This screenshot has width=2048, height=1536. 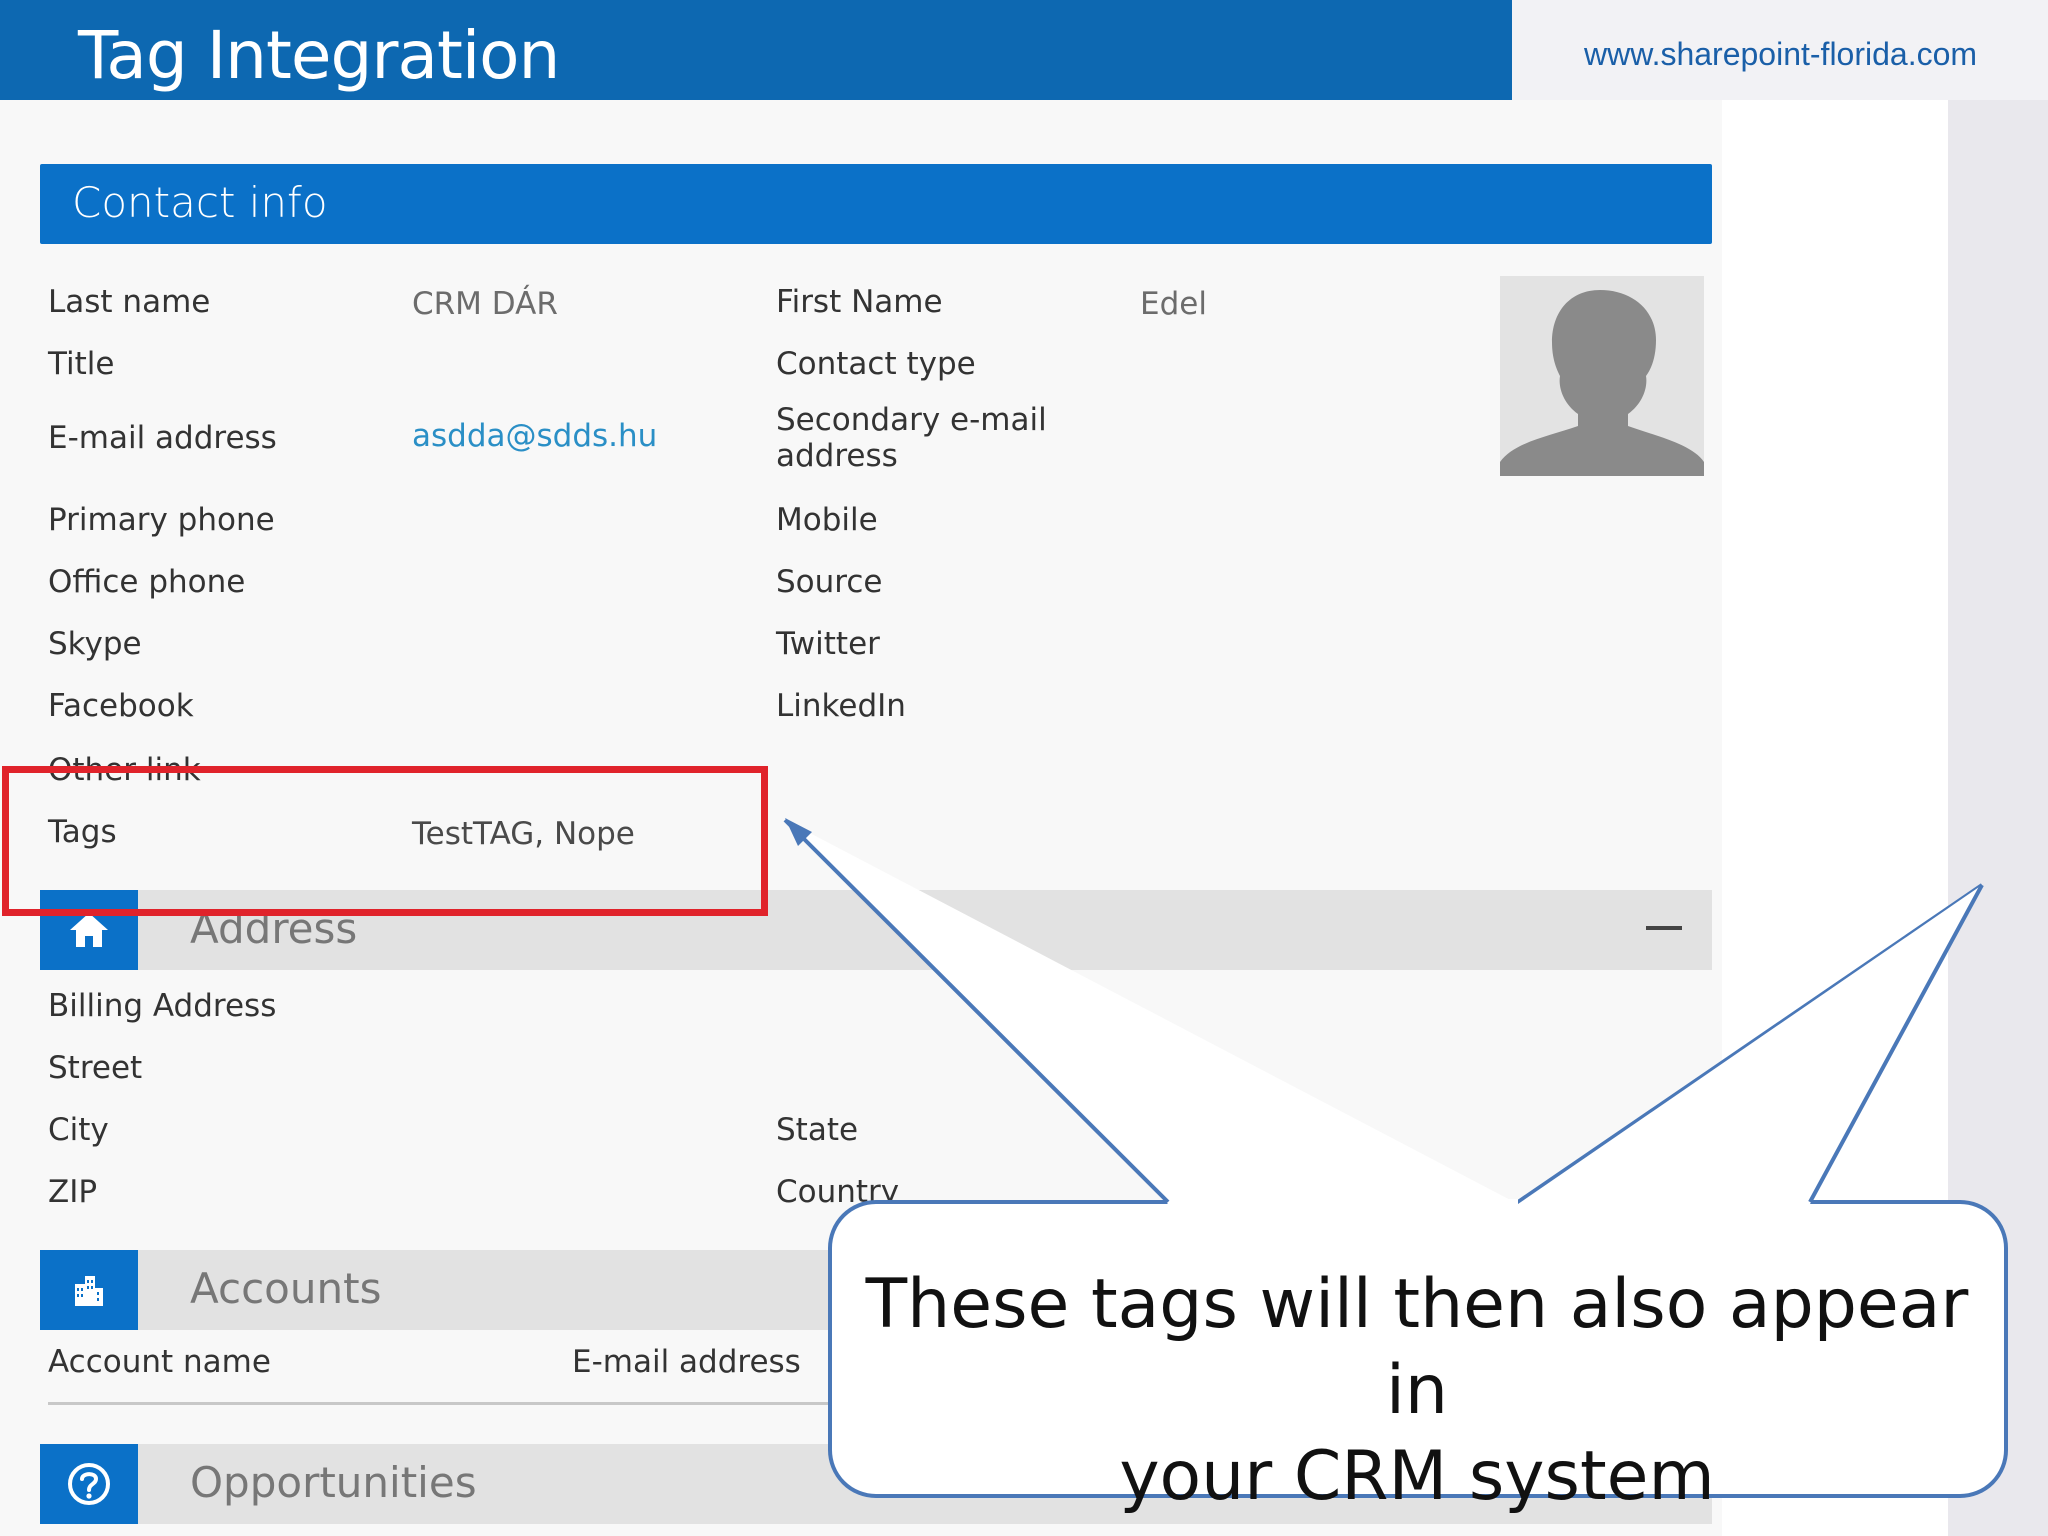 I want to click on email-value-link: asdda@sdds.hu, so click(x=534, y=436).